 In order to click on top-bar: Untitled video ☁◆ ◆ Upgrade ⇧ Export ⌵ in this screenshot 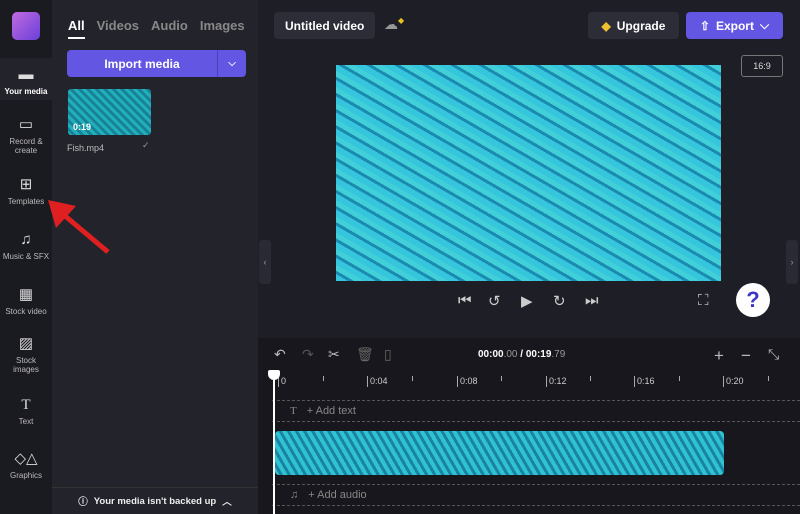, I will do `click(529, 25)`.